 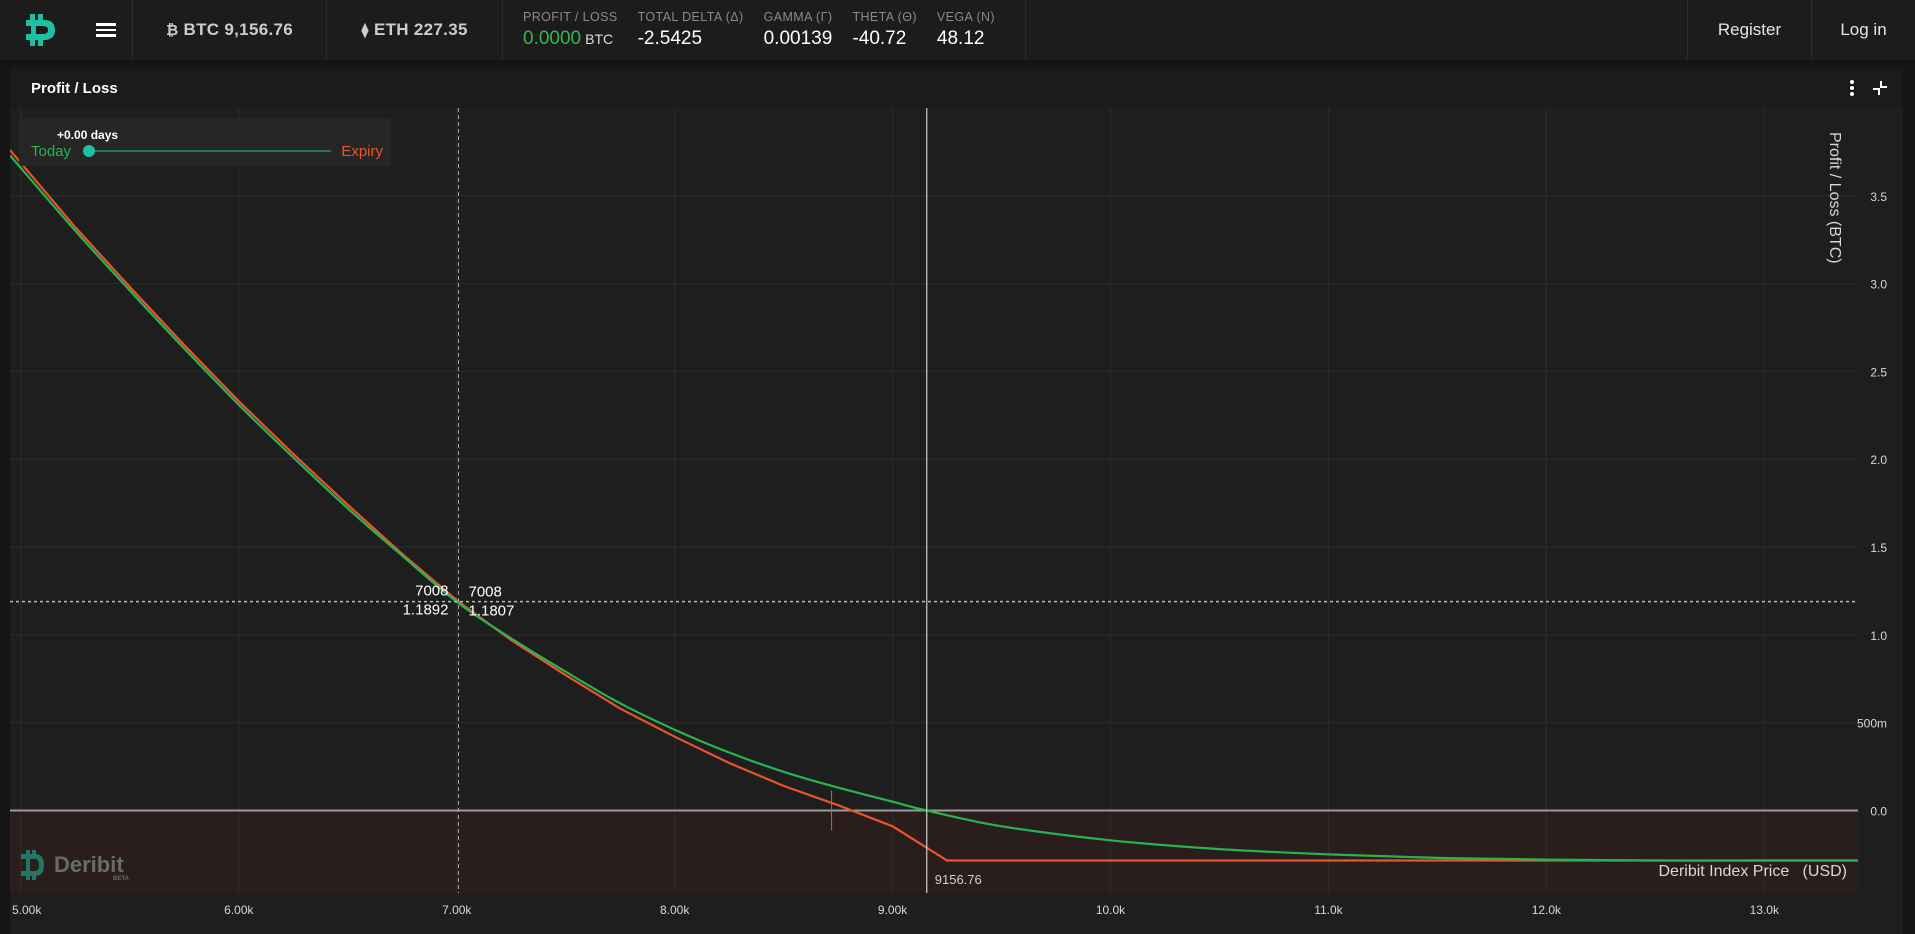 What do you see at coordinates (965, 17) in the screenshot?
I see `greek-label: VEGA (N)` at bounding box center [965, 17].